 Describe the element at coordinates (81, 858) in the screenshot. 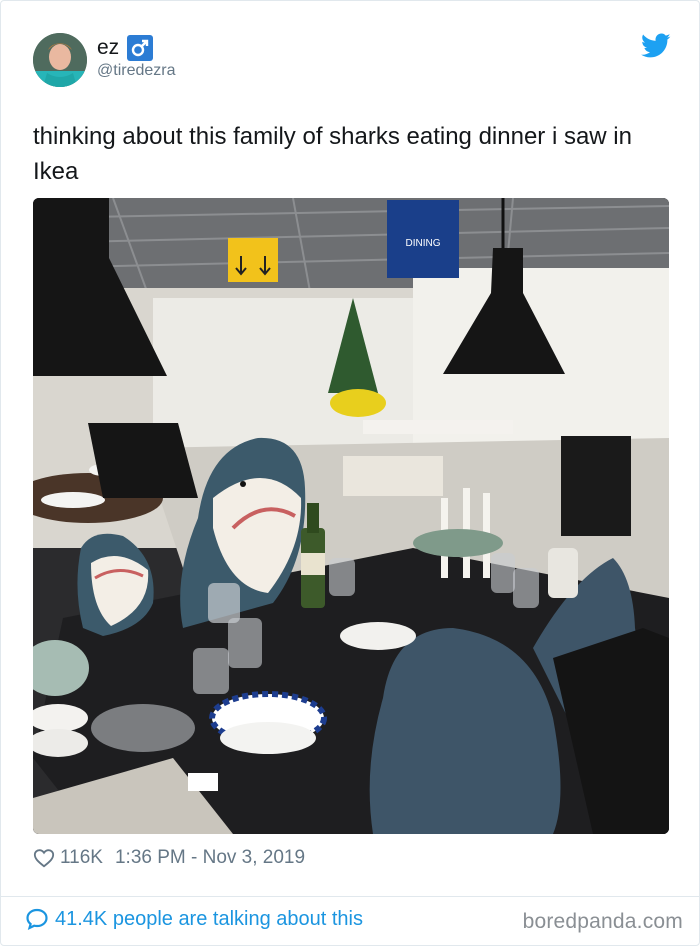

I see `like-count: 116K` at that location.